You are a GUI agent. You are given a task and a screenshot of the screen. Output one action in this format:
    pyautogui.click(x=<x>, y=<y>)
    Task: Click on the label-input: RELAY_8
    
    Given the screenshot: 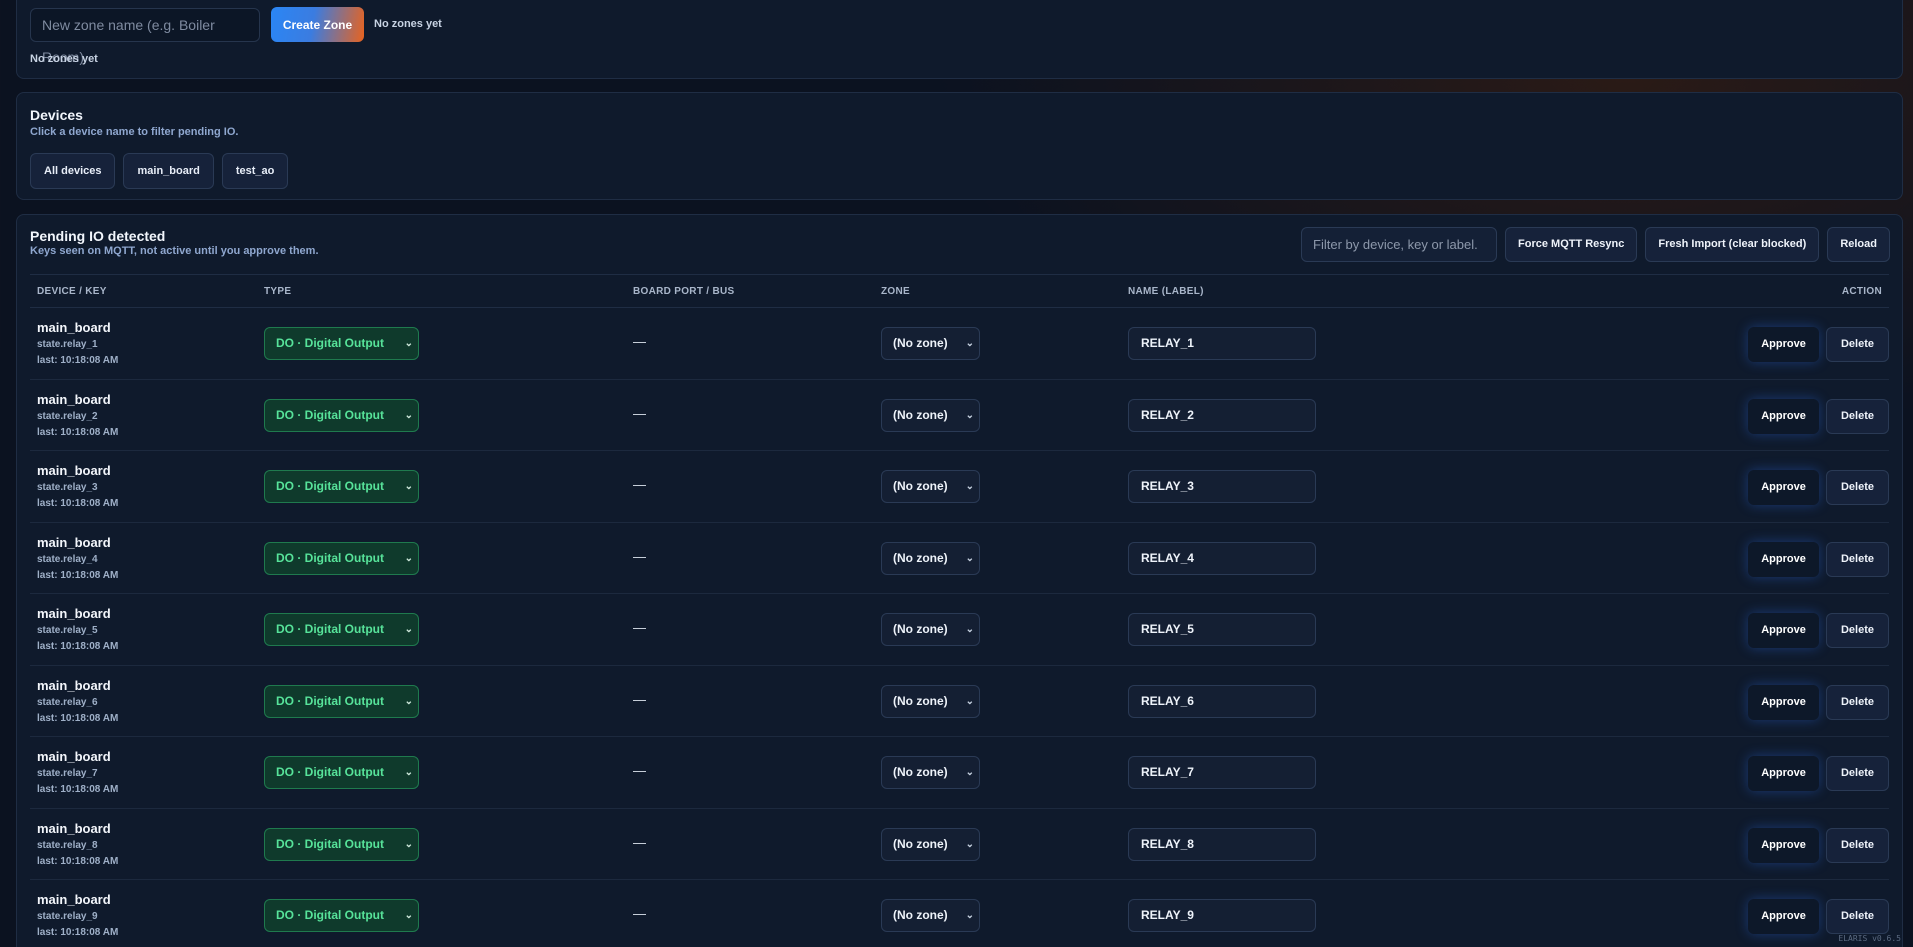 What is the action you would take?
    pyautogui.click(x=1222, y=844)
    